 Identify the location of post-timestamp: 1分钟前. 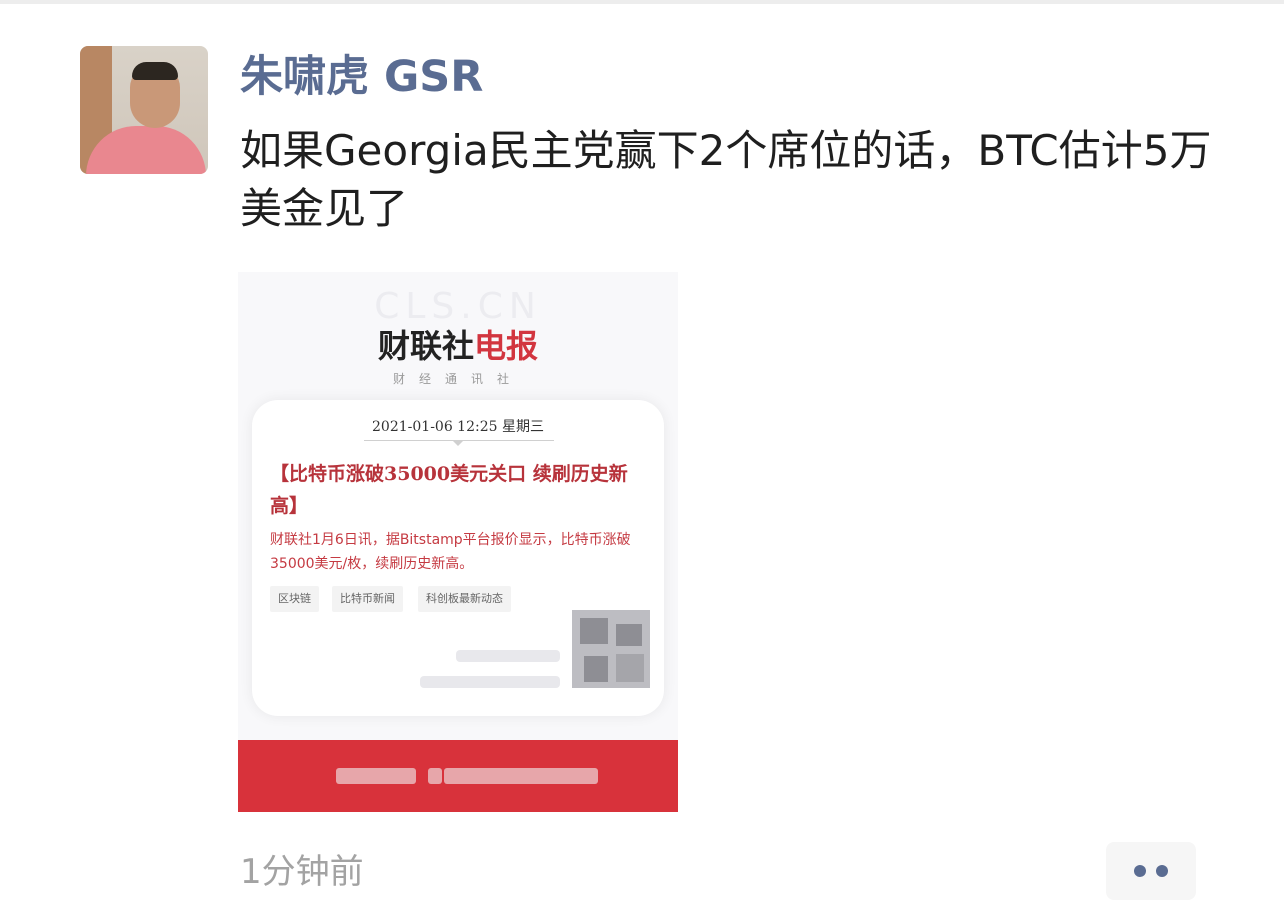
(302, 872).